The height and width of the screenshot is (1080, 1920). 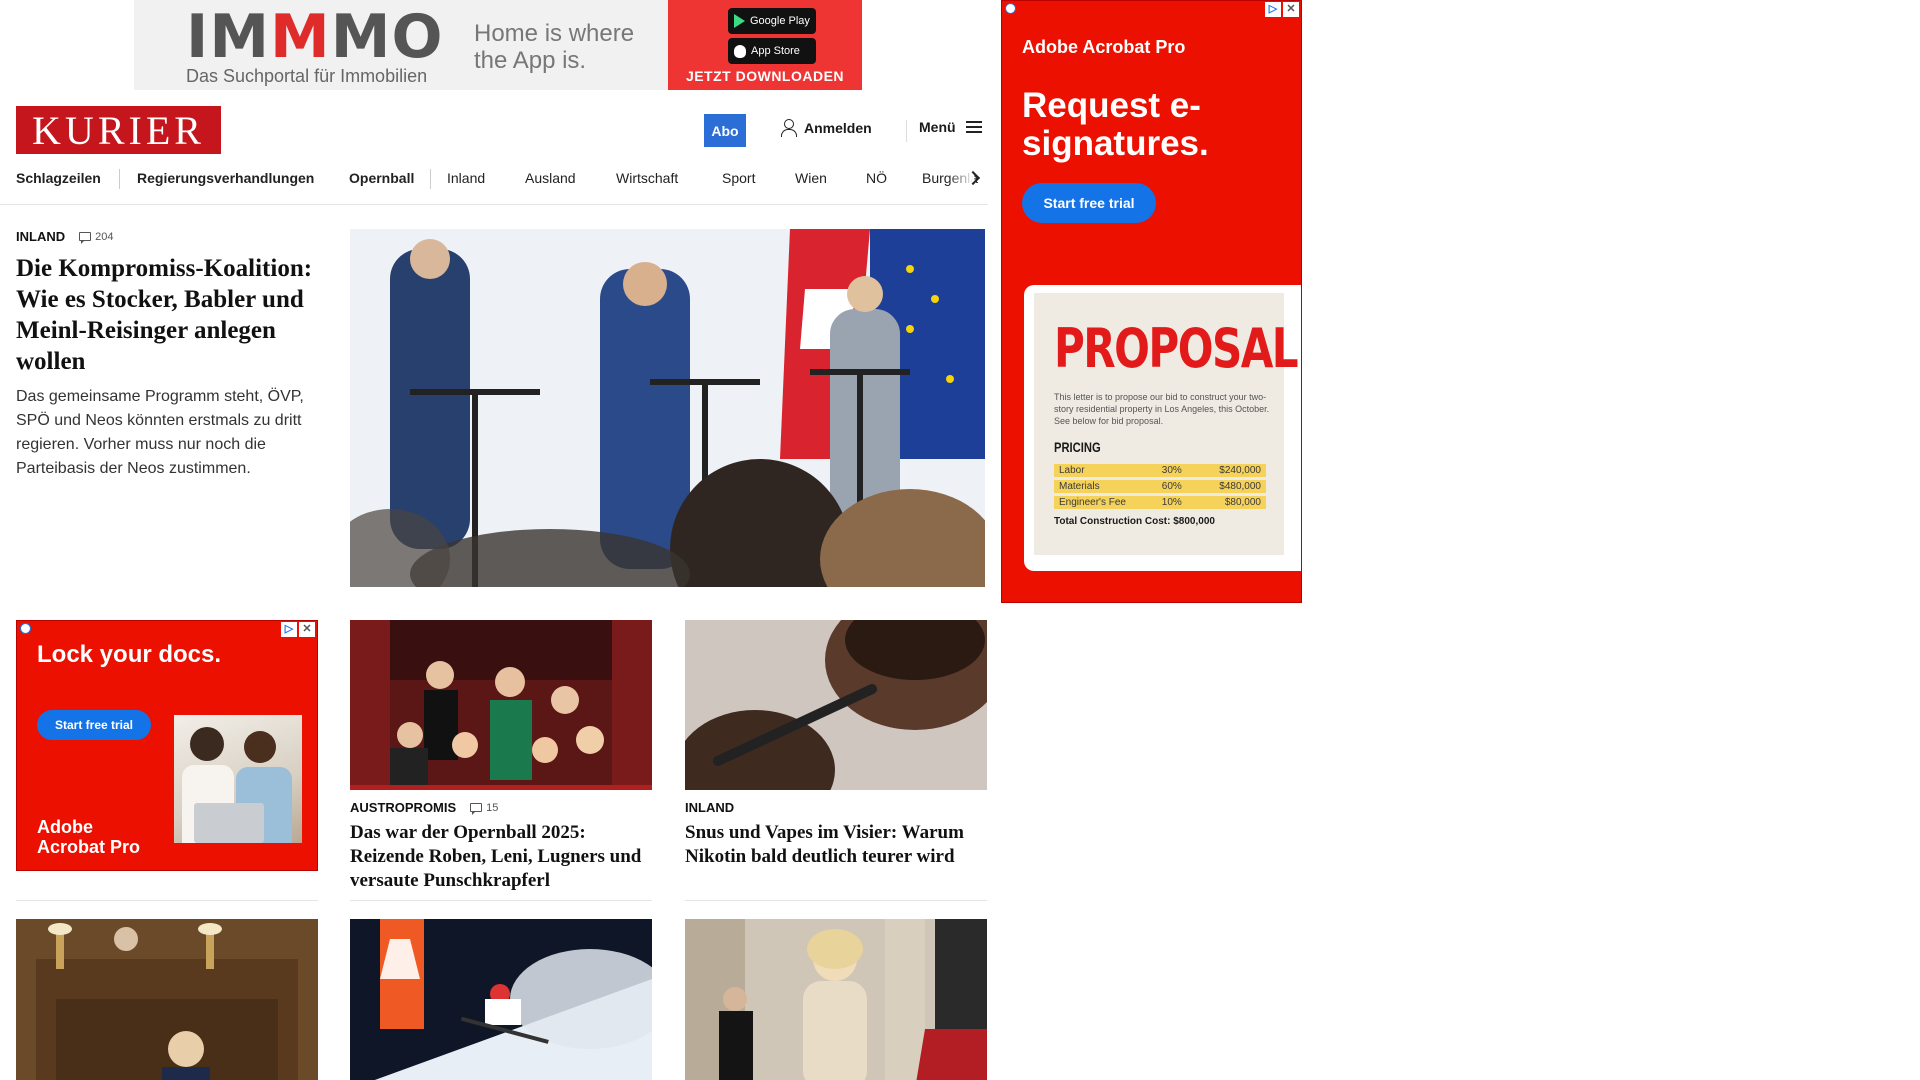 What do you see at coordinates (403, 807) in the screenshot?
I see `card-category: AUSTROPROMIS` at bounding box center [403, 807].